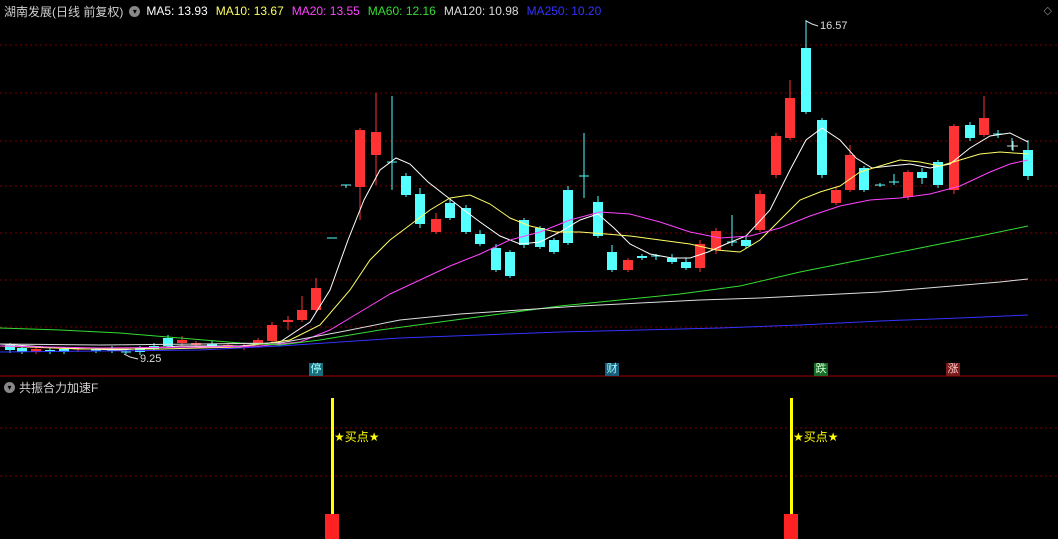 This screenshot has height=539, width=1058. Describe the element at coordinates (953, 369) in the screenshot. I see `event-tag-rise: 涨` at that location.